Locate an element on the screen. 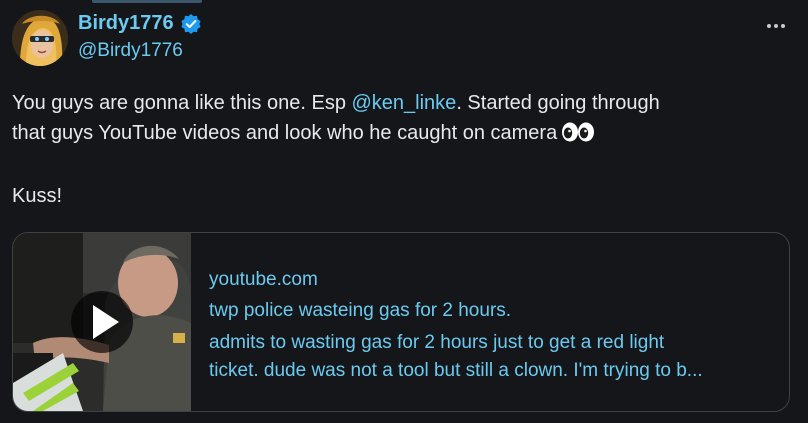  more-options-icon is located at coordinates (776, 26).